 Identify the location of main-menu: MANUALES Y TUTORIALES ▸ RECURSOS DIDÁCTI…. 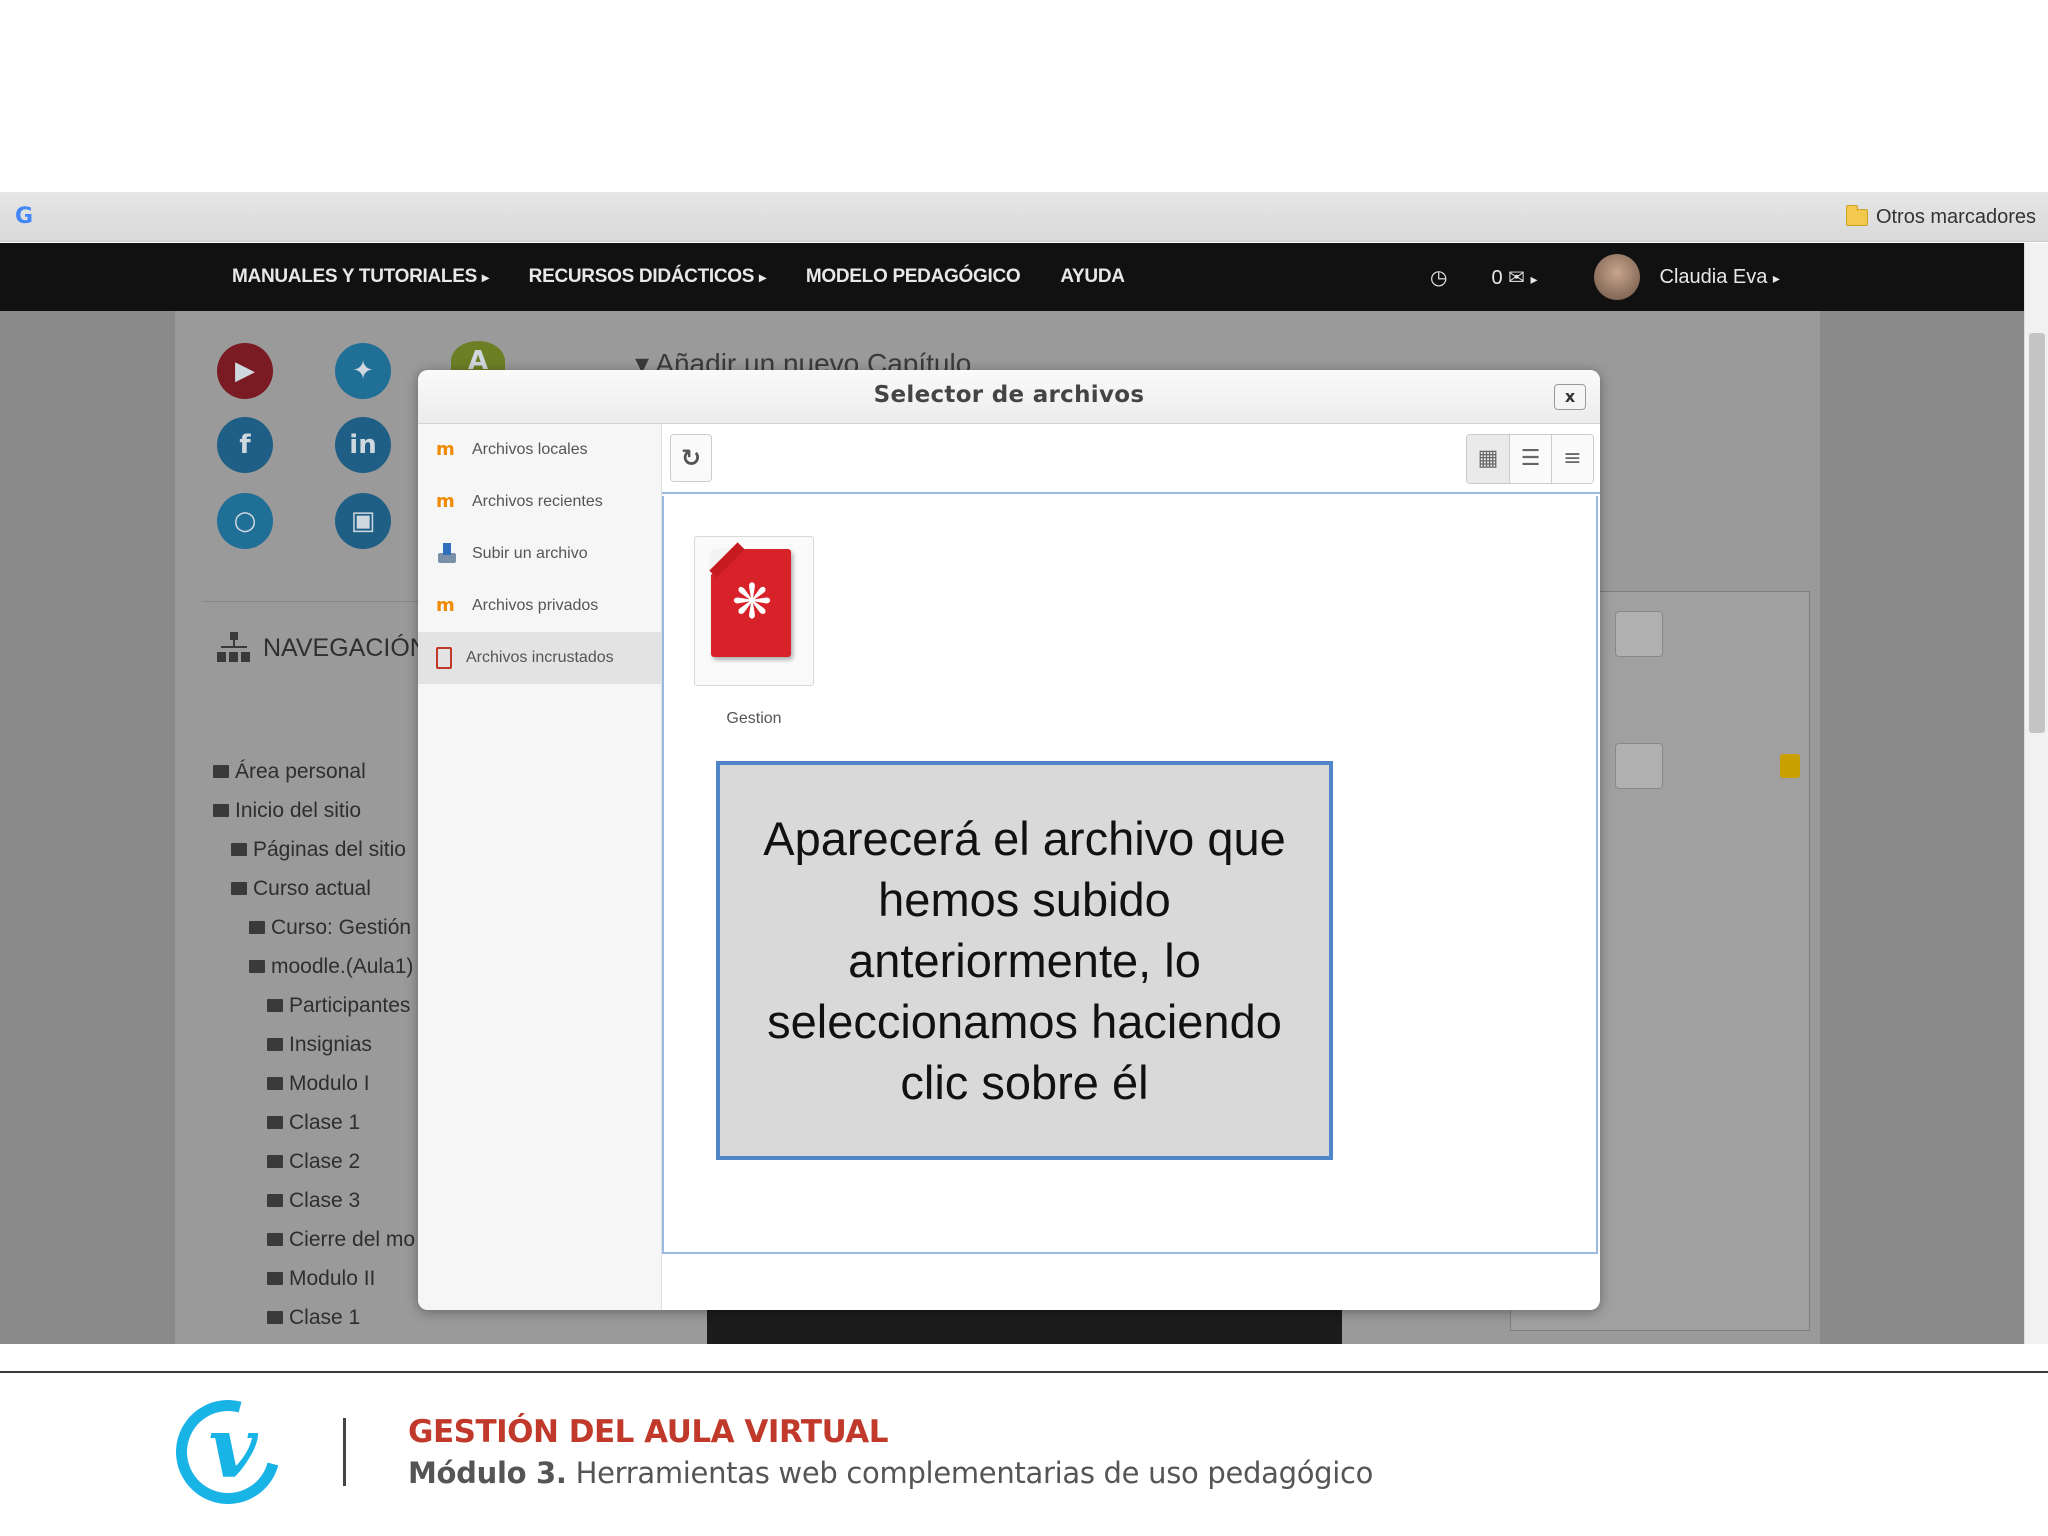
(678, 277).